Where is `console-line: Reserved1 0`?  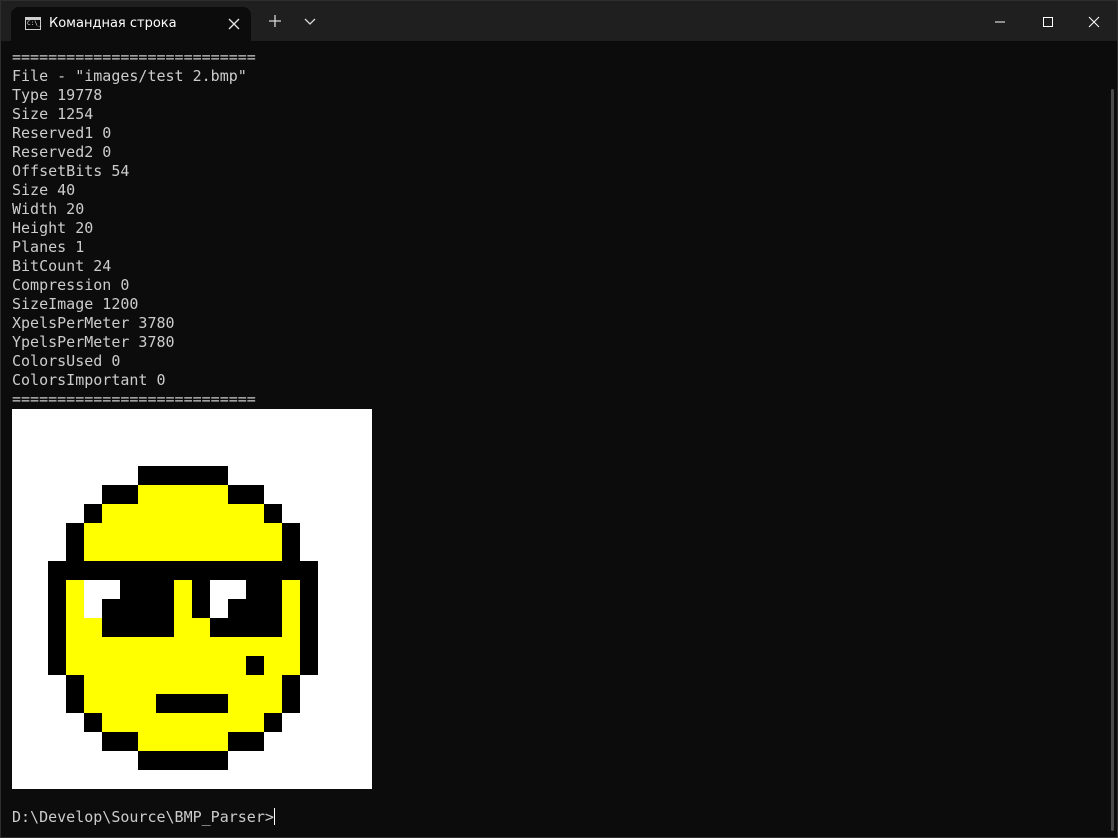 console-line: Reserved1 0 is located at coordinates (62, 133).